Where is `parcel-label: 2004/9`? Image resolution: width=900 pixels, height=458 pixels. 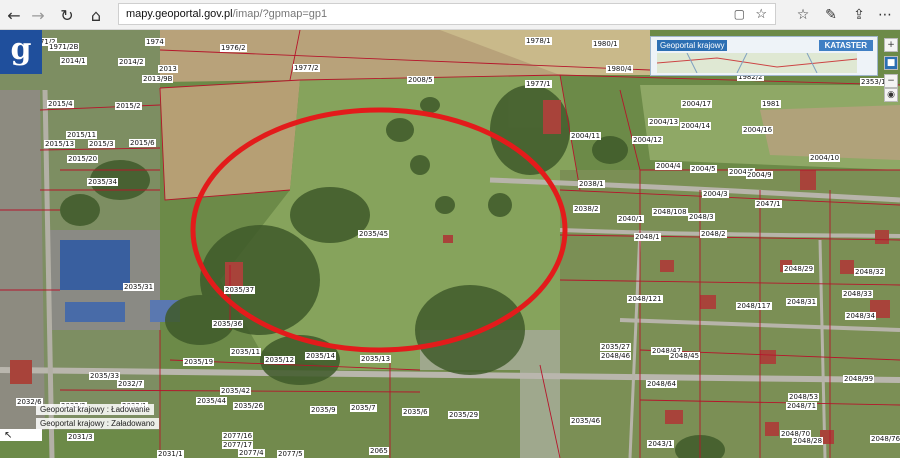
parcel-label: 2004/9 is located at coordinates (759, 175).